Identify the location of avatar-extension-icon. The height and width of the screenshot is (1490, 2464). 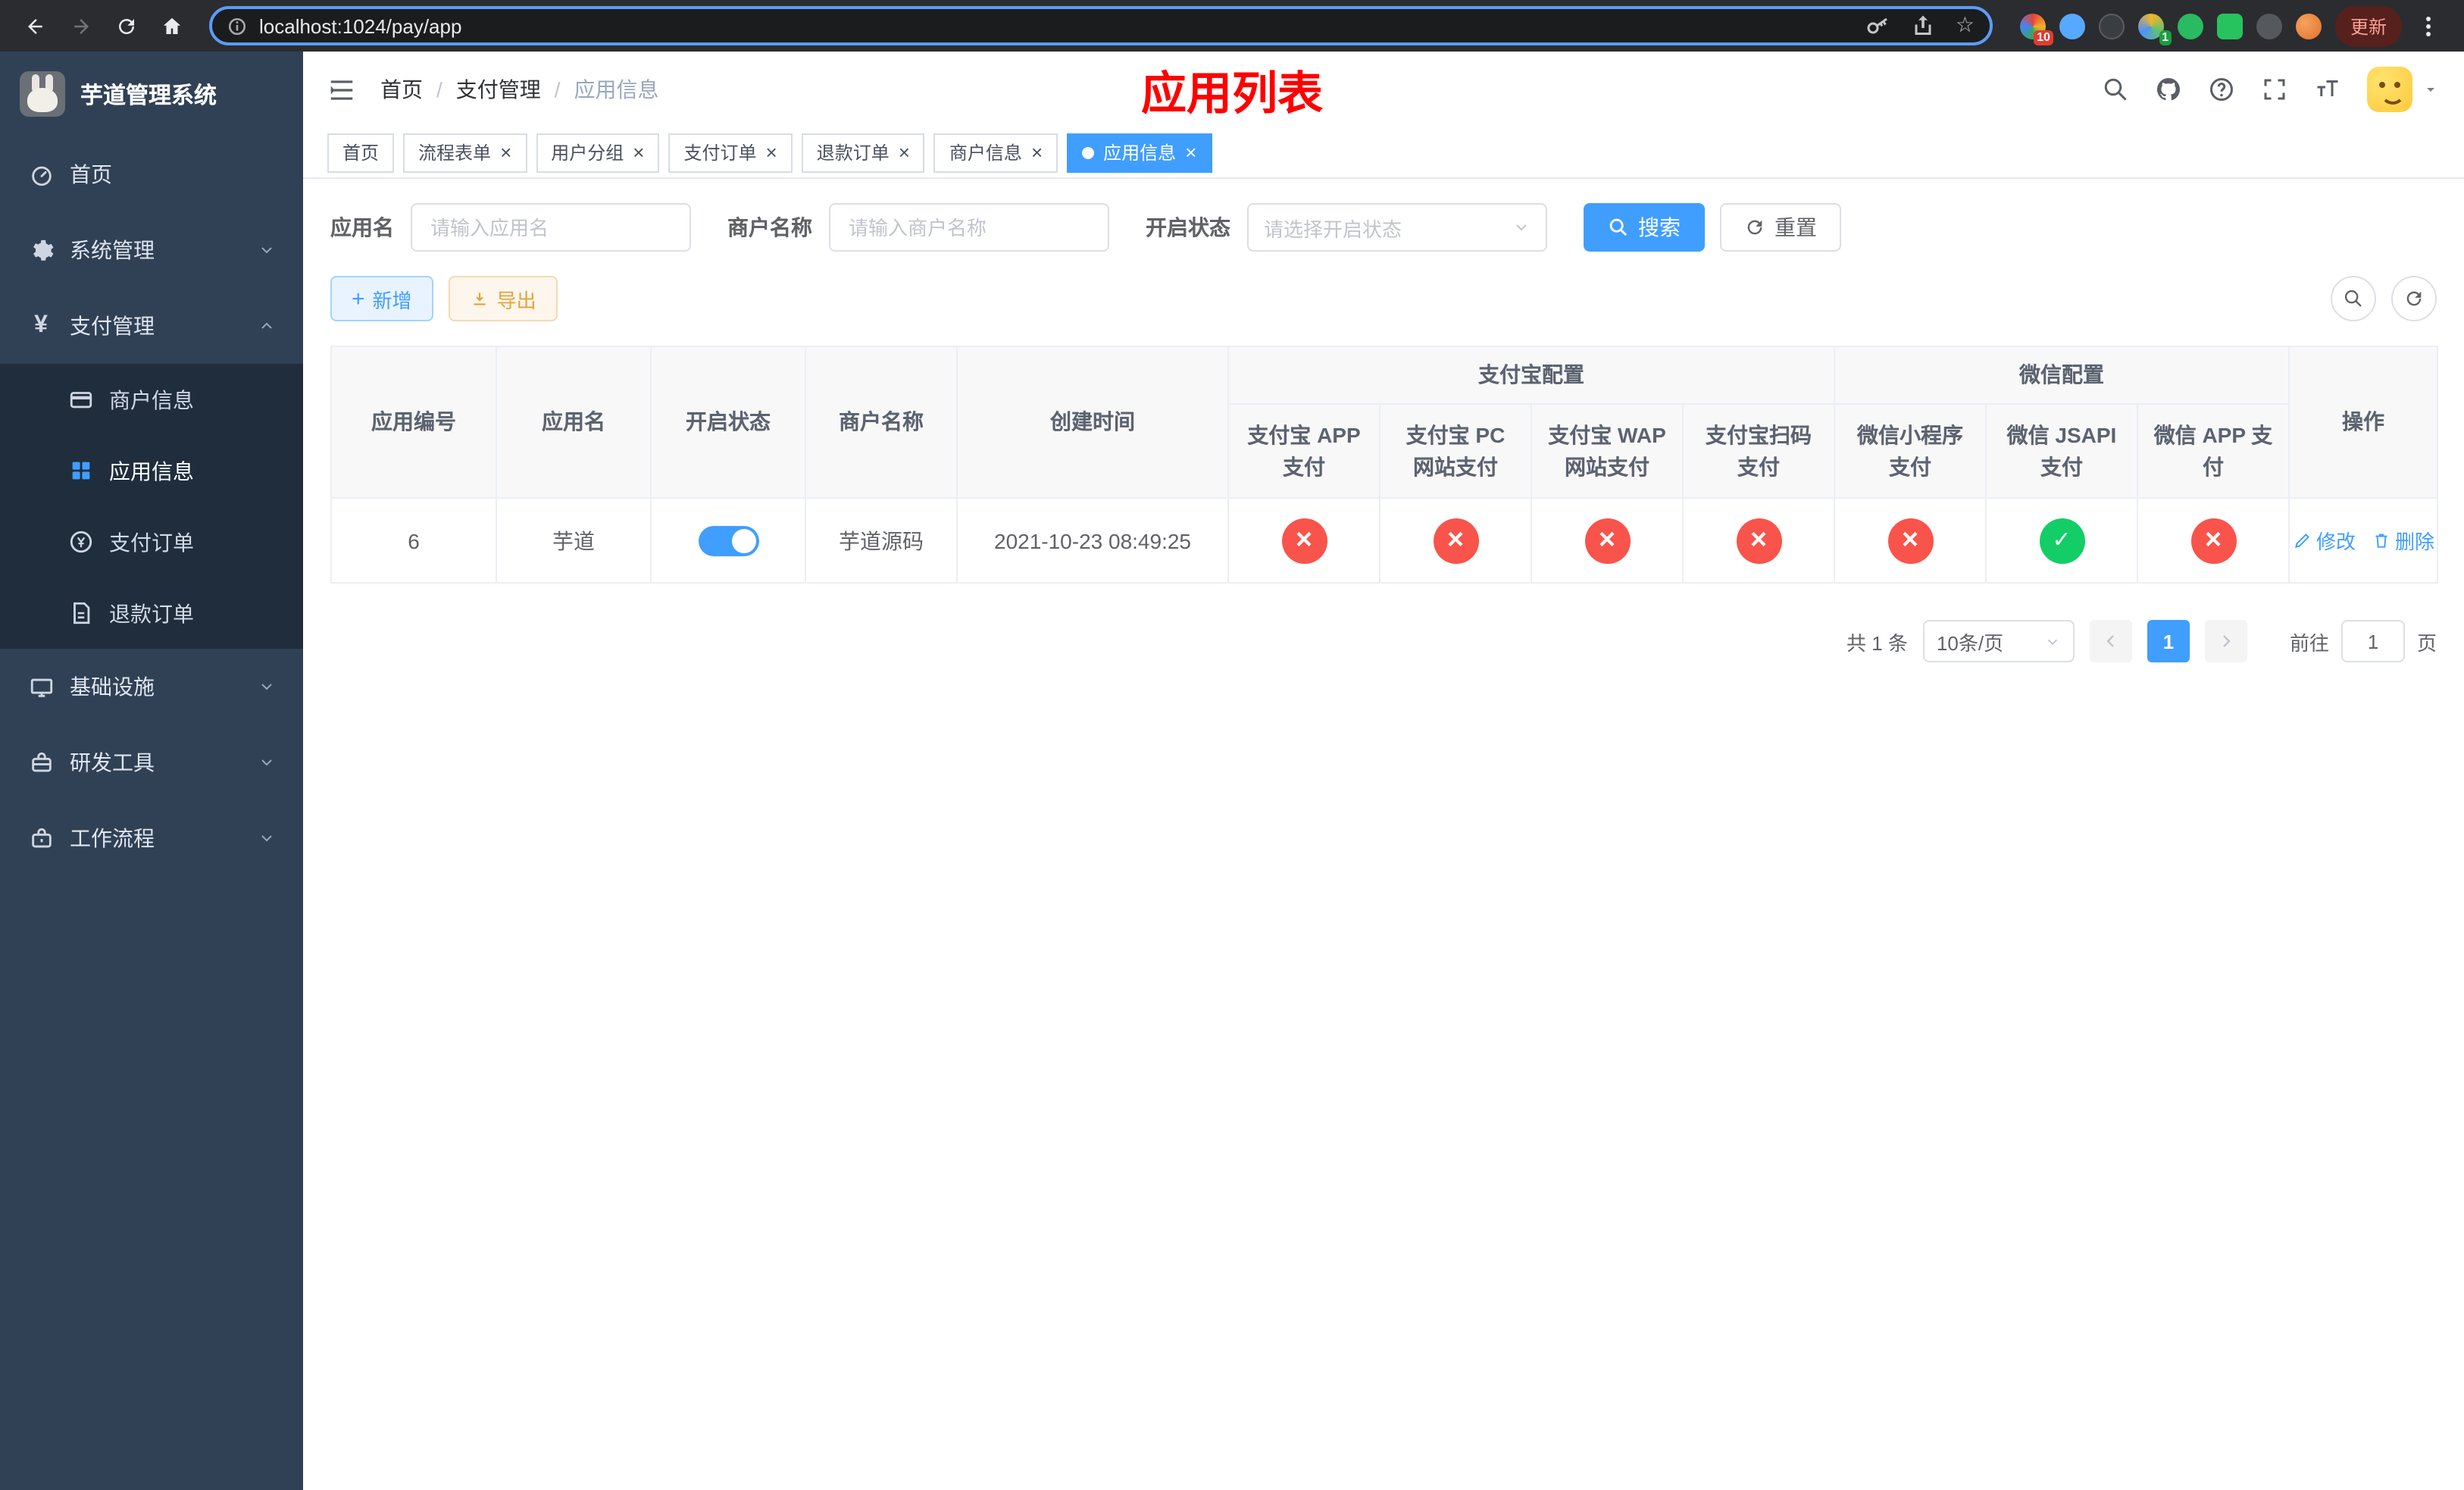
(2308, 26).